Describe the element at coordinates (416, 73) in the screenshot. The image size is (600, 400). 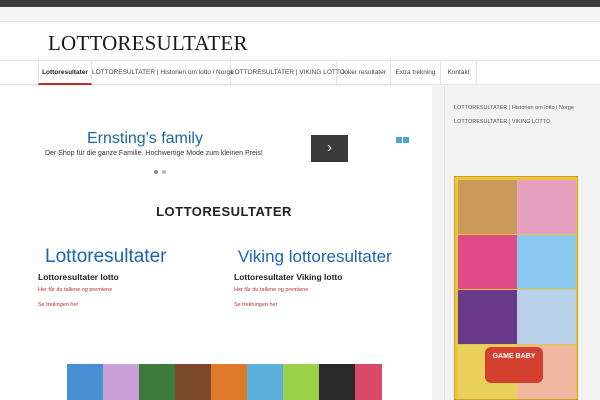
I see `nav-item-extra-trekning: Extra trekning` at that location.